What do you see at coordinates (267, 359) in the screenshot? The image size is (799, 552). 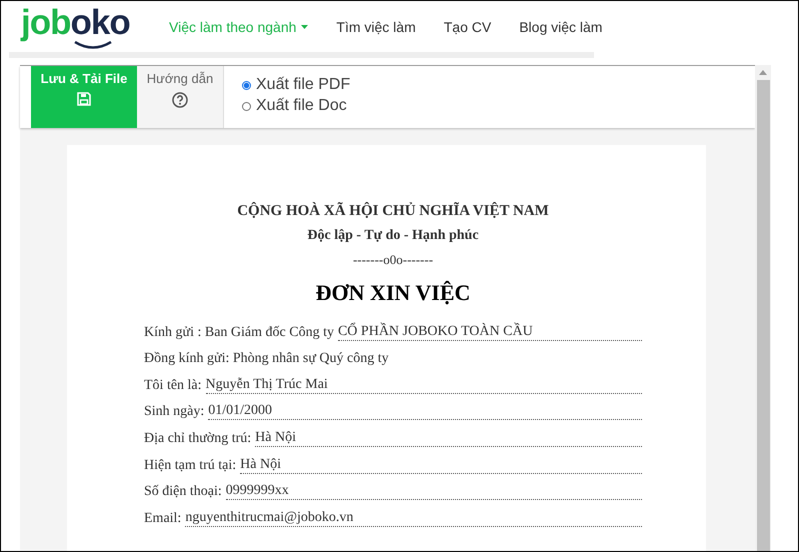 I see `document-text: Đồng kính gửi: Phòng nhân sự Quý công ty` at bounding box center [267, 359].